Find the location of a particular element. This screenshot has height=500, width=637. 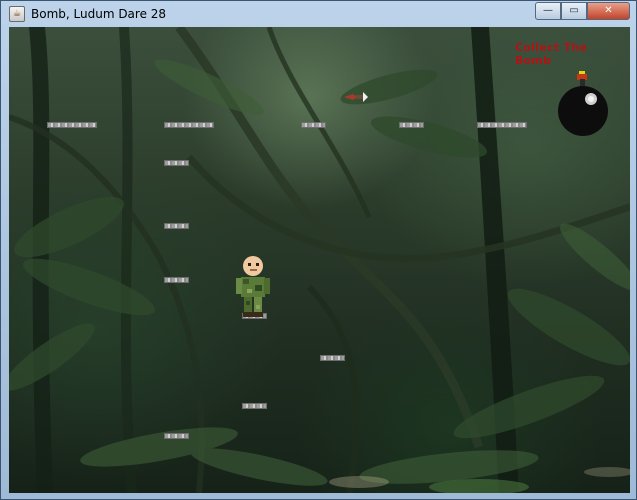

java-cup-icon: ☕ is located at coordinates (17, 14).